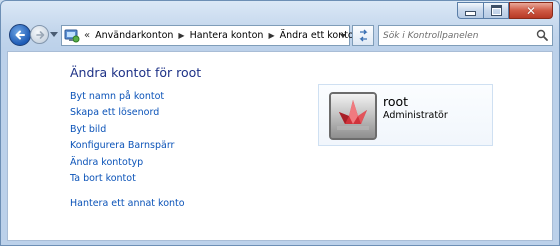 This screenshot has width=560, height=246. Describe the element at coordinates (127, 97) in the screenshot. I see `rename-account-link: Byt namn på kontot` at that location.